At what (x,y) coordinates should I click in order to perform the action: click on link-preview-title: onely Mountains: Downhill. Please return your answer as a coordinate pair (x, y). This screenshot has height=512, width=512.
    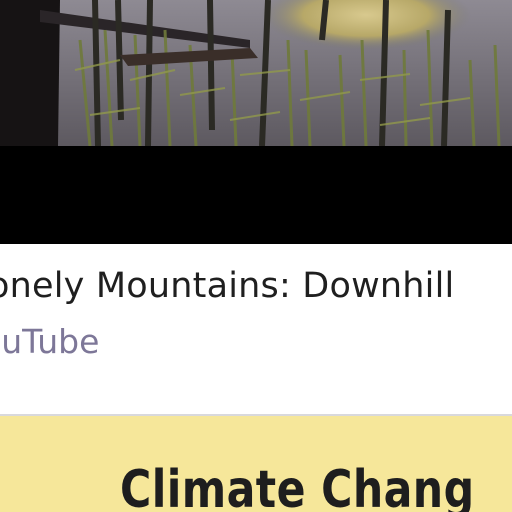
    Looking at the image, I should click on (227, 286).